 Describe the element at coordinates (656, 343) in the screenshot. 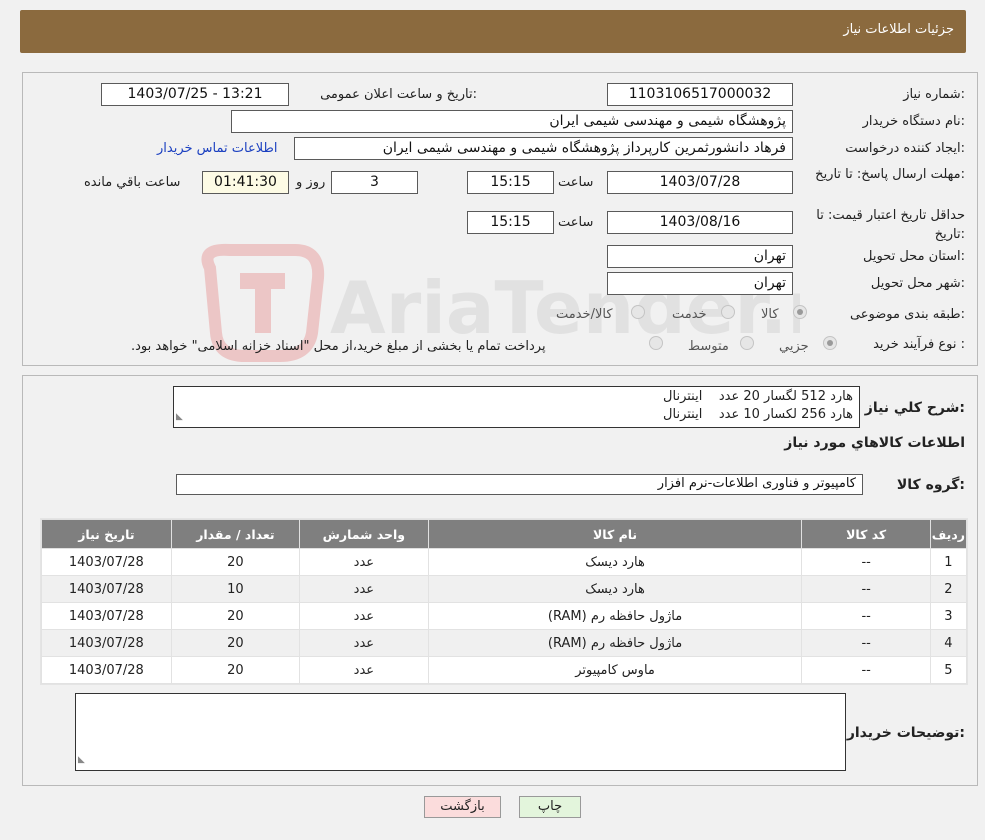

I see `treasury-payment-checkbox` at that location.